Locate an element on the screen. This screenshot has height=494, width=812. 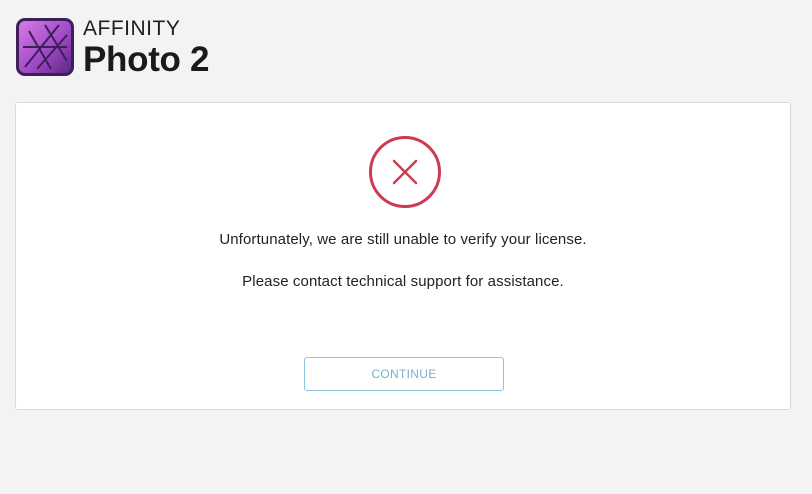
app-logo: AFFINITY Photo 2 is located at coordinates (112, 48).